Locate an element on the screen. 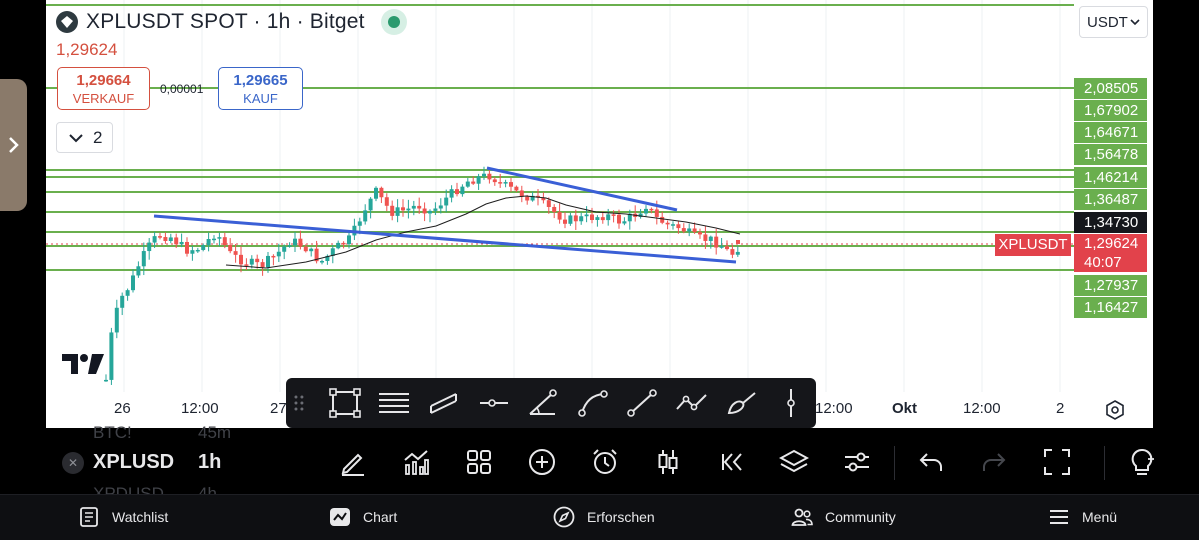 The image size is (1199, 540). toolbar-divider is located at coordinates (894, 463).